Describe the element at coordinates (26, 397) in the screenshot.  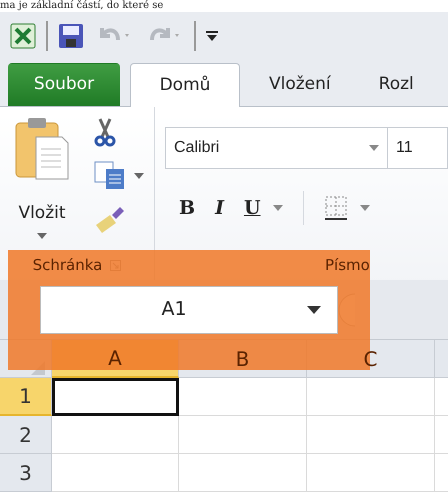
I see `row-header: 1` at that location.